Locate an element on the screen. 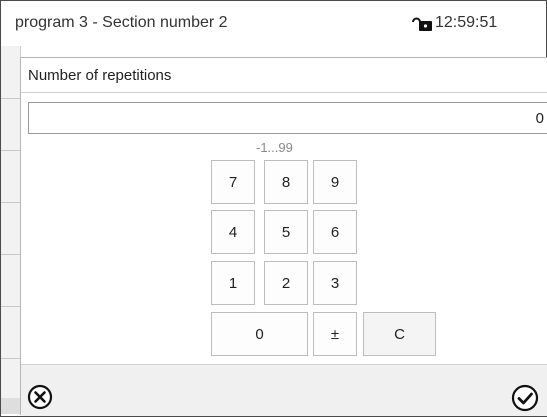 The height and width of the screenshot is (417, 547). key-clear: C is located at coordinates (399, 334).